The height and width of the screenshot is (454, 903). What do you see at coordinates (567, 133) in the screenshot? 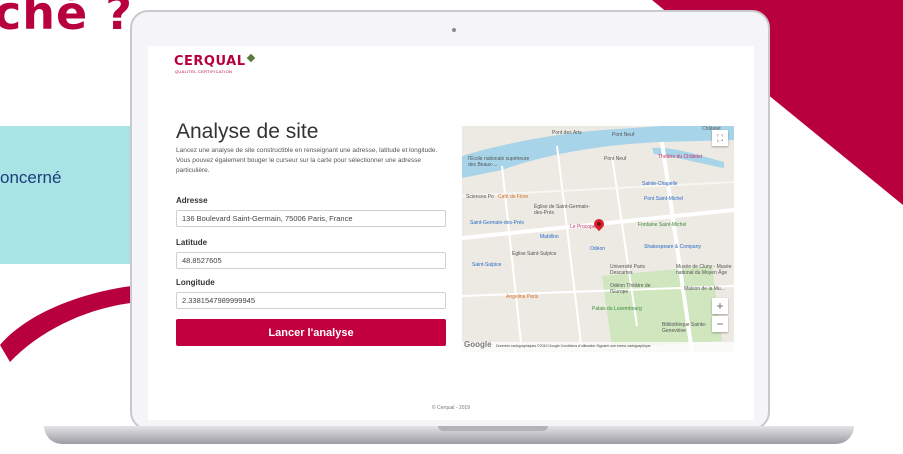
I see `map-label-pont-des-arts: Pont des Arts` at bounding box center [567, 133].